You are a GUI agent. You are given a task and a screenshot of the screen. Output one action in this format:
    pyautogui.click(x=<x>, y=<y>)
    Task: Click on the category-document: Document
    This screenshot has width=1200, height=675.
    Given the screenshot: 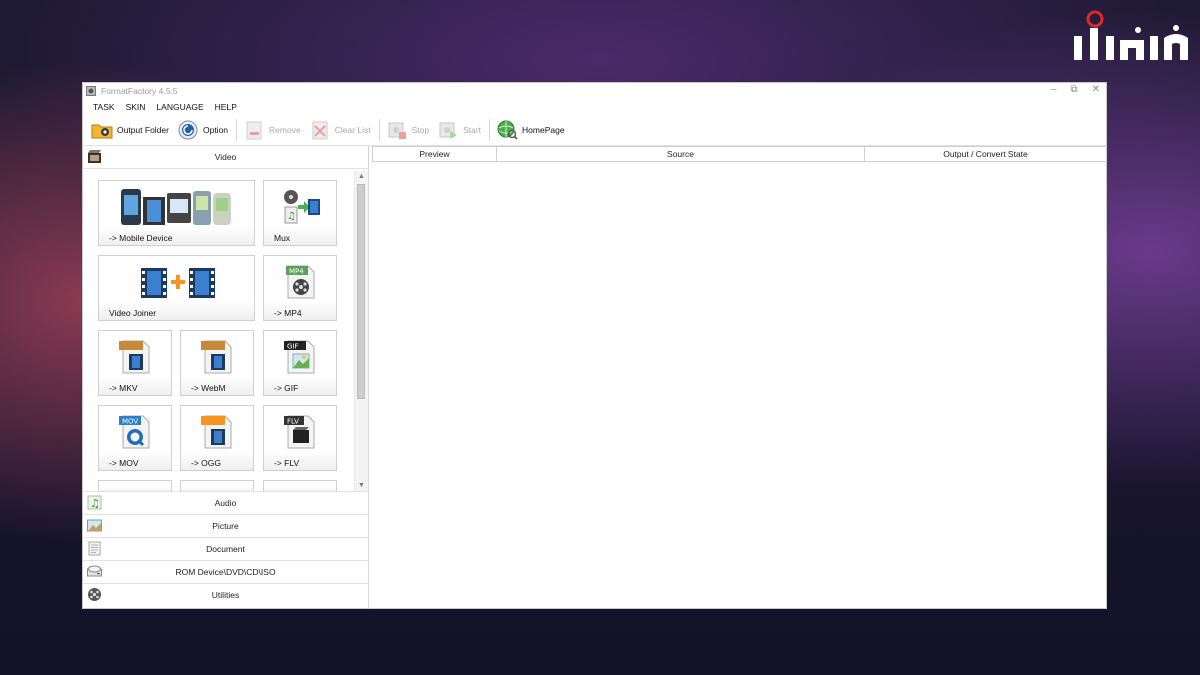 What is the action you would take?
    pyautogui.click(x=225, y=549)
    